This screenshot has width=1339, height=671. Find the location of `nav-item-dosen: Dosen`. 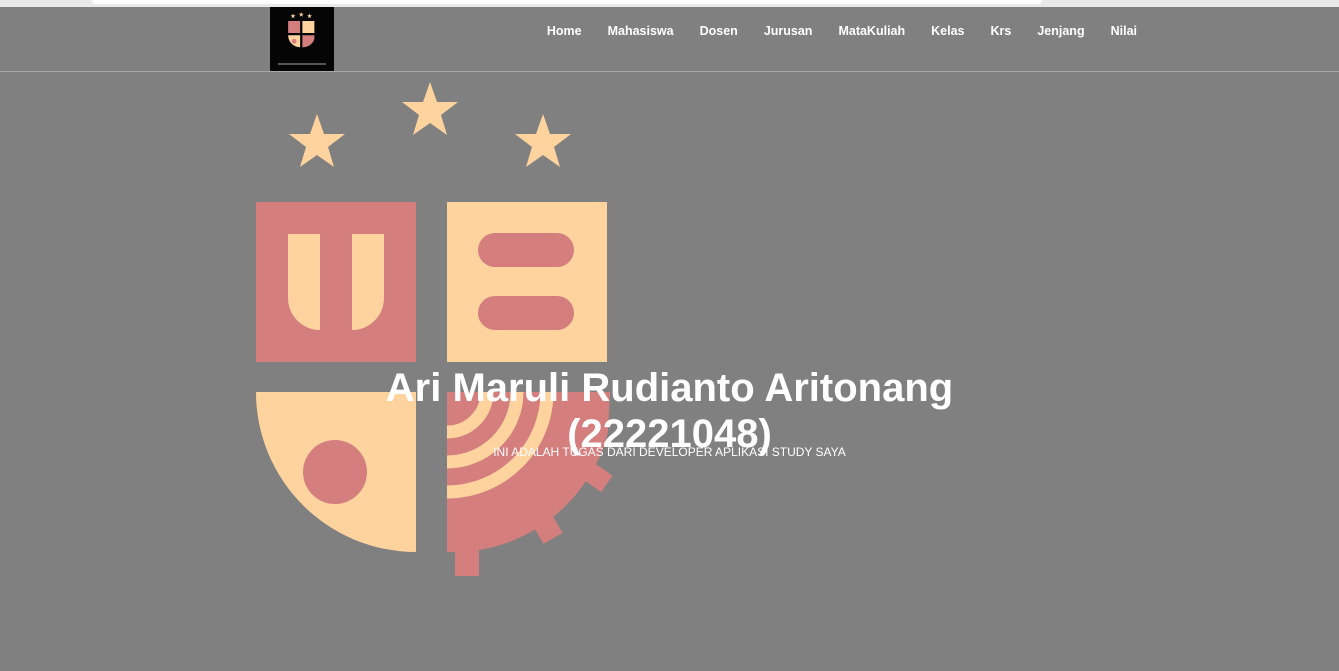

nav-item-dosen: Dosen is located at coordinates (719, 31).